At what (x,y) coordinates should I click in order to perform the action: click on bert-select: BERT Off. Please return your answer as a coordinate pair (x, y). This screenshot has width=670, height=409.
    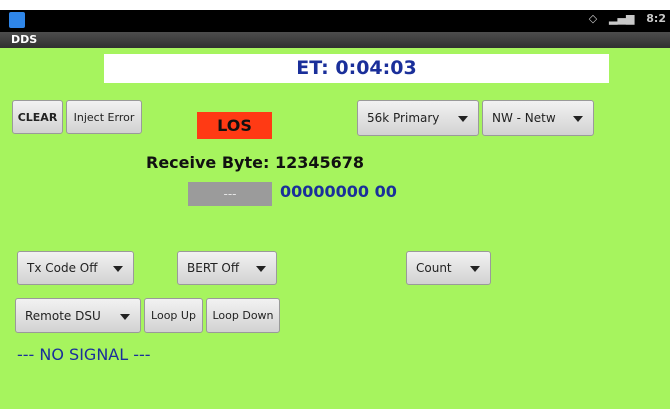
    Looking at the image, I should click on (227, 268).